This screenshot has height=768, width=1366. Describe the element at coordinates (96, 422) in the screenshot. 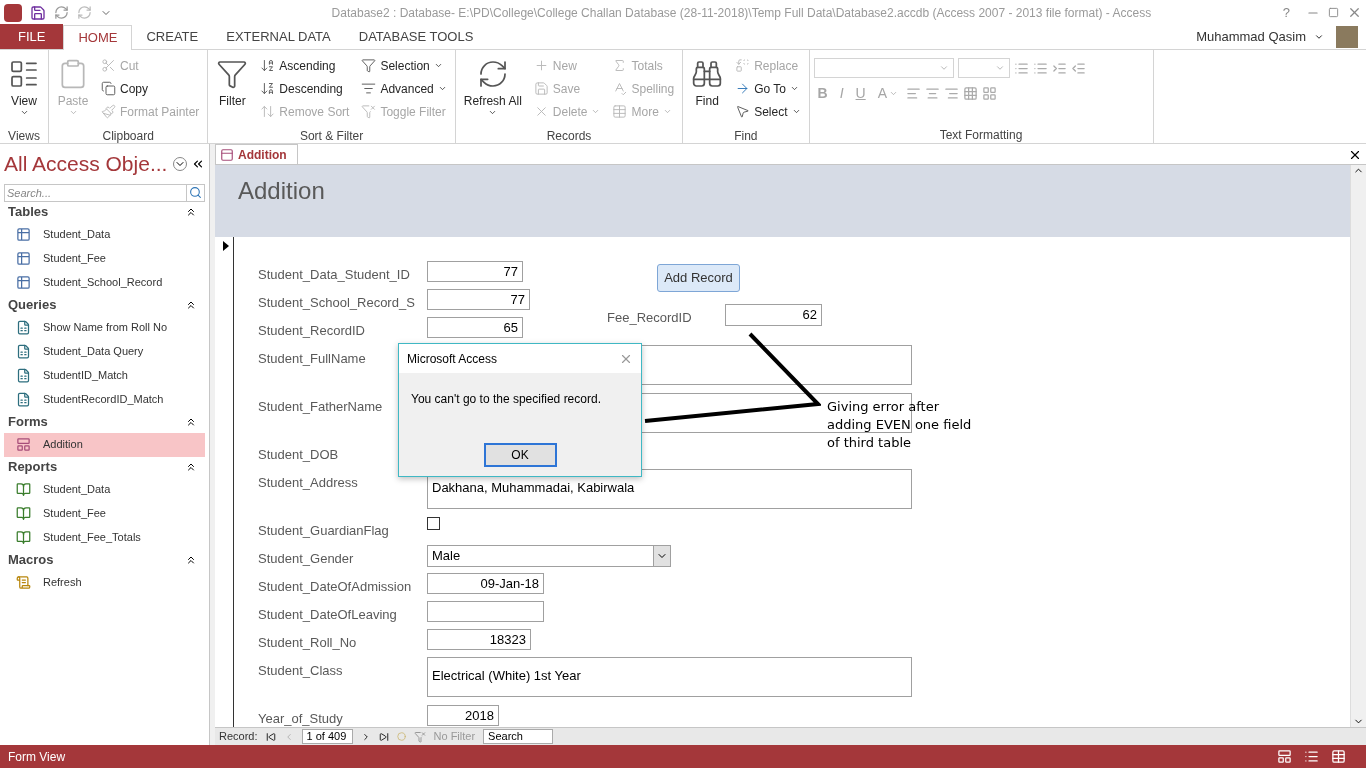

I see `group-header: Forms` at that location.